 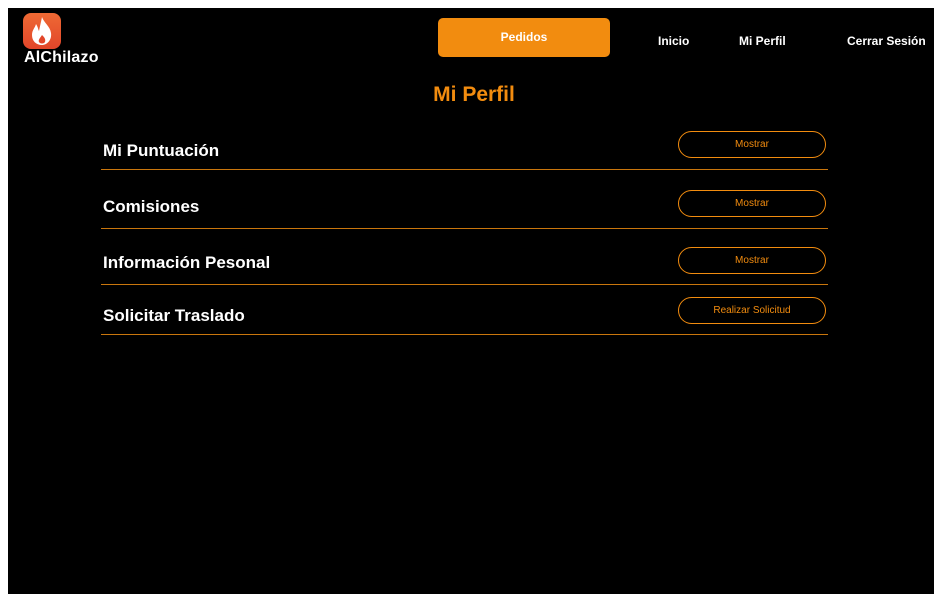 What do you see at coordinates (464, 149) in the screenshot?
I see `section-row-puntuacion: Mi Puntuación Mostrar` at bounding box center [464, 149].